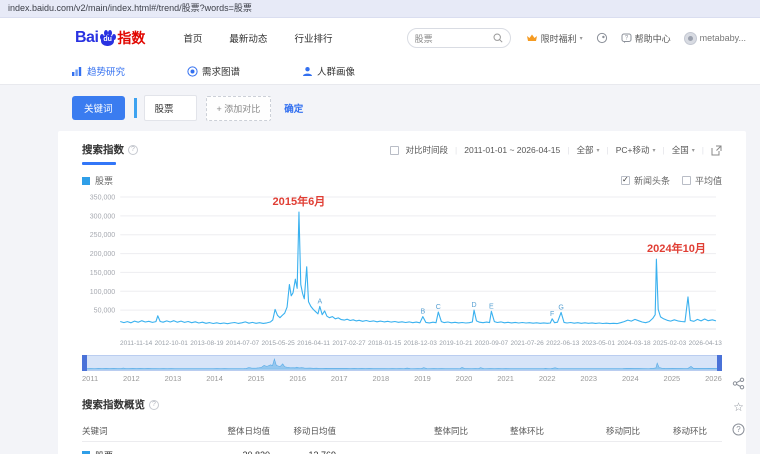 The width and height of the screenshot is (760, 454). What do you see at coordinates (716, 150) in the screenshot?
I see `export-icon` at bounding box center [716, 150].